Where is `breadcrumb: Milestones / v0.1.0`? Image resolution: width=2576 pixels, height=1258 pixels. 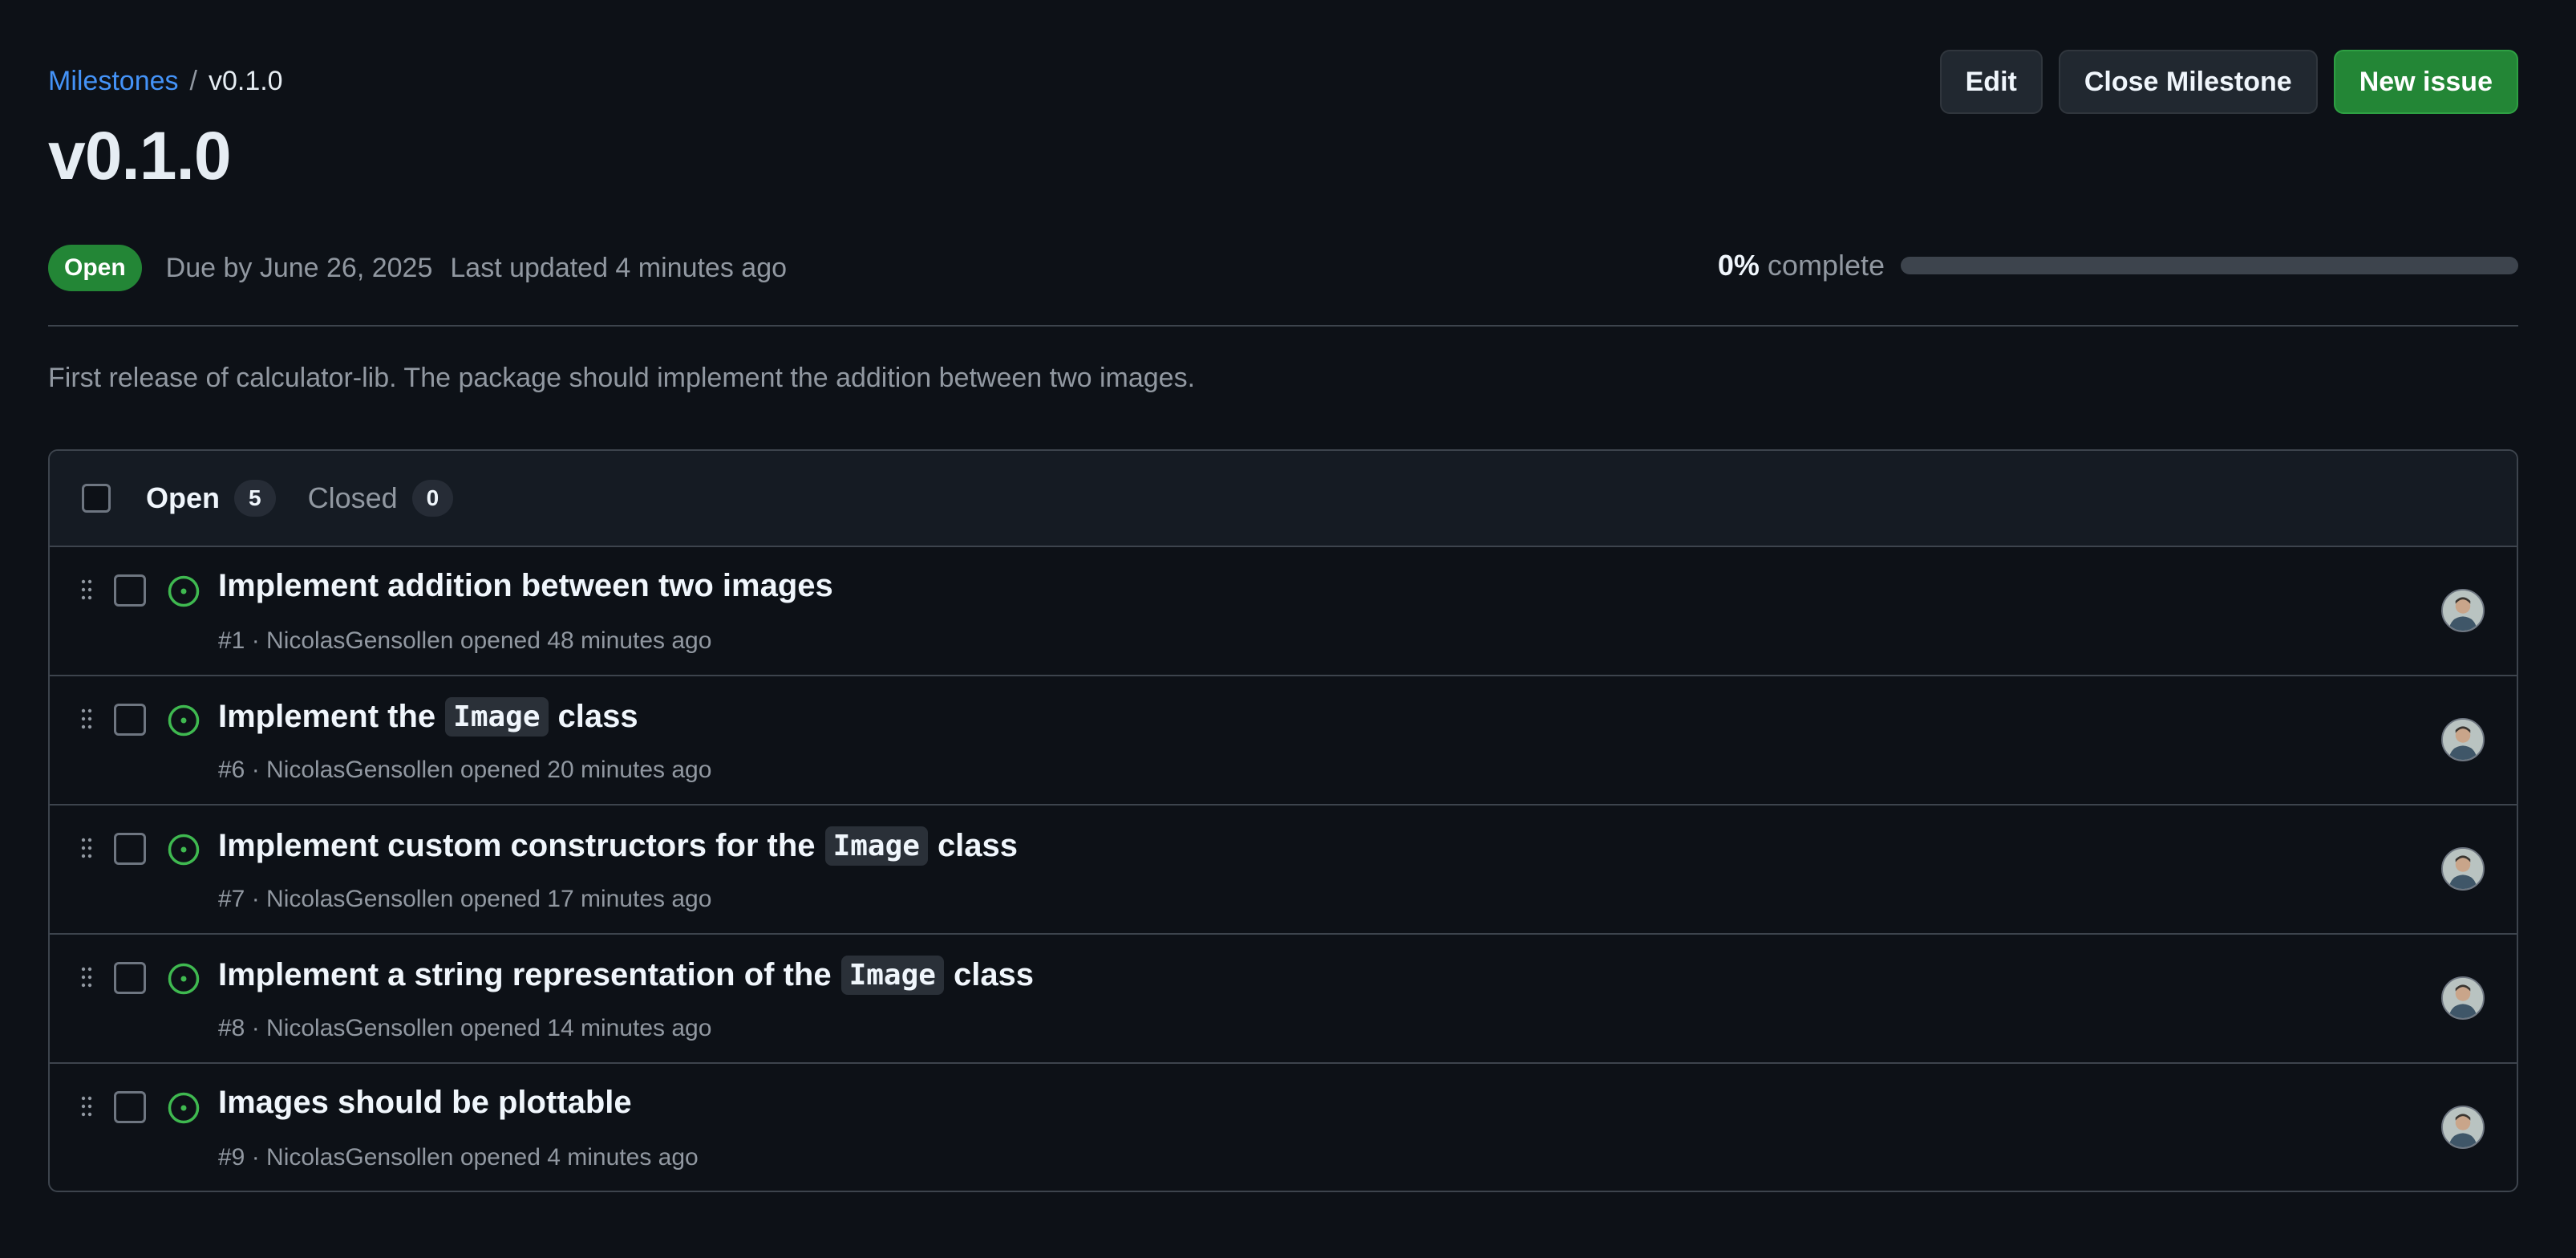
breadcrumb: Milestones / v0.1.0 is located at coordinates (165, 81).